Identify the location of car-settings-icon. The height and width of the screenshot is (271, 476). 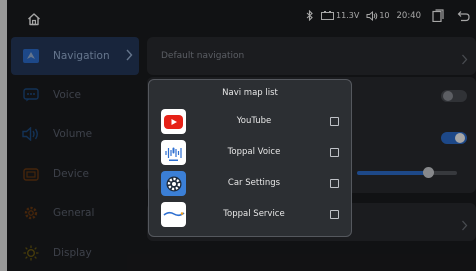
(173, 183).